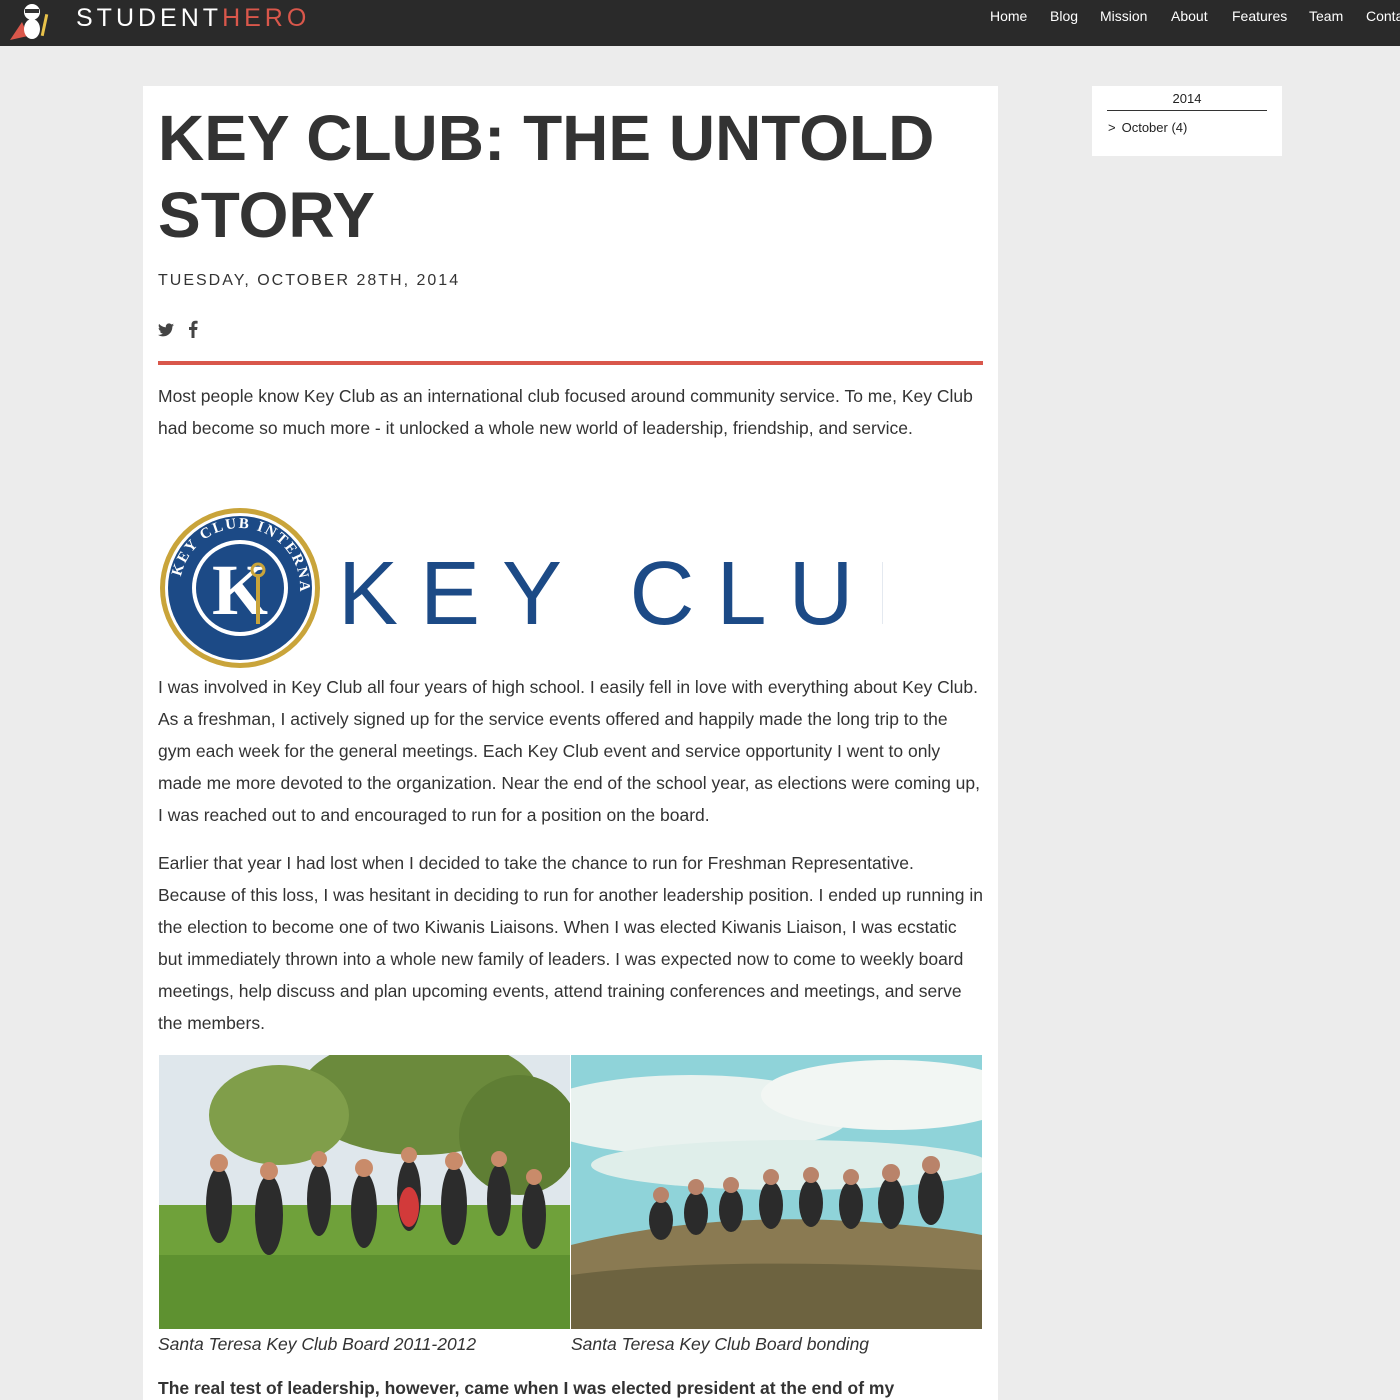  I want to click on nav-about: About, so click(1189, 16).